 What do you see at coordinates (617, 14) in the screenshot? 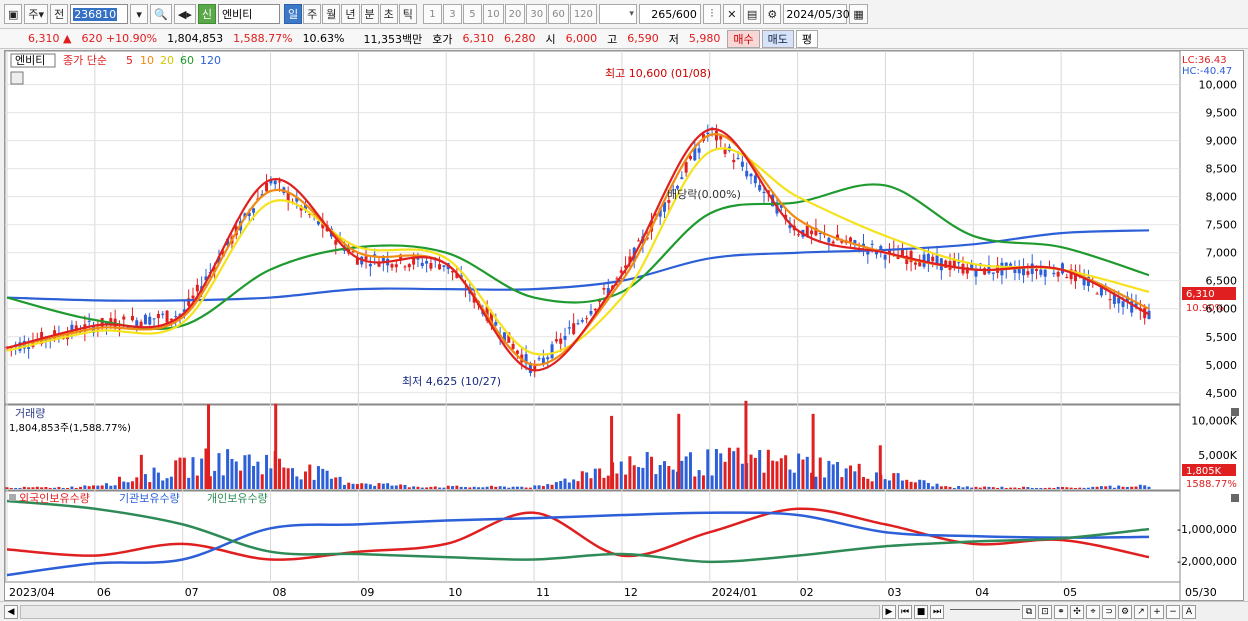
I see `interval-dropdown: ▾` at bounding box center [617, 14].